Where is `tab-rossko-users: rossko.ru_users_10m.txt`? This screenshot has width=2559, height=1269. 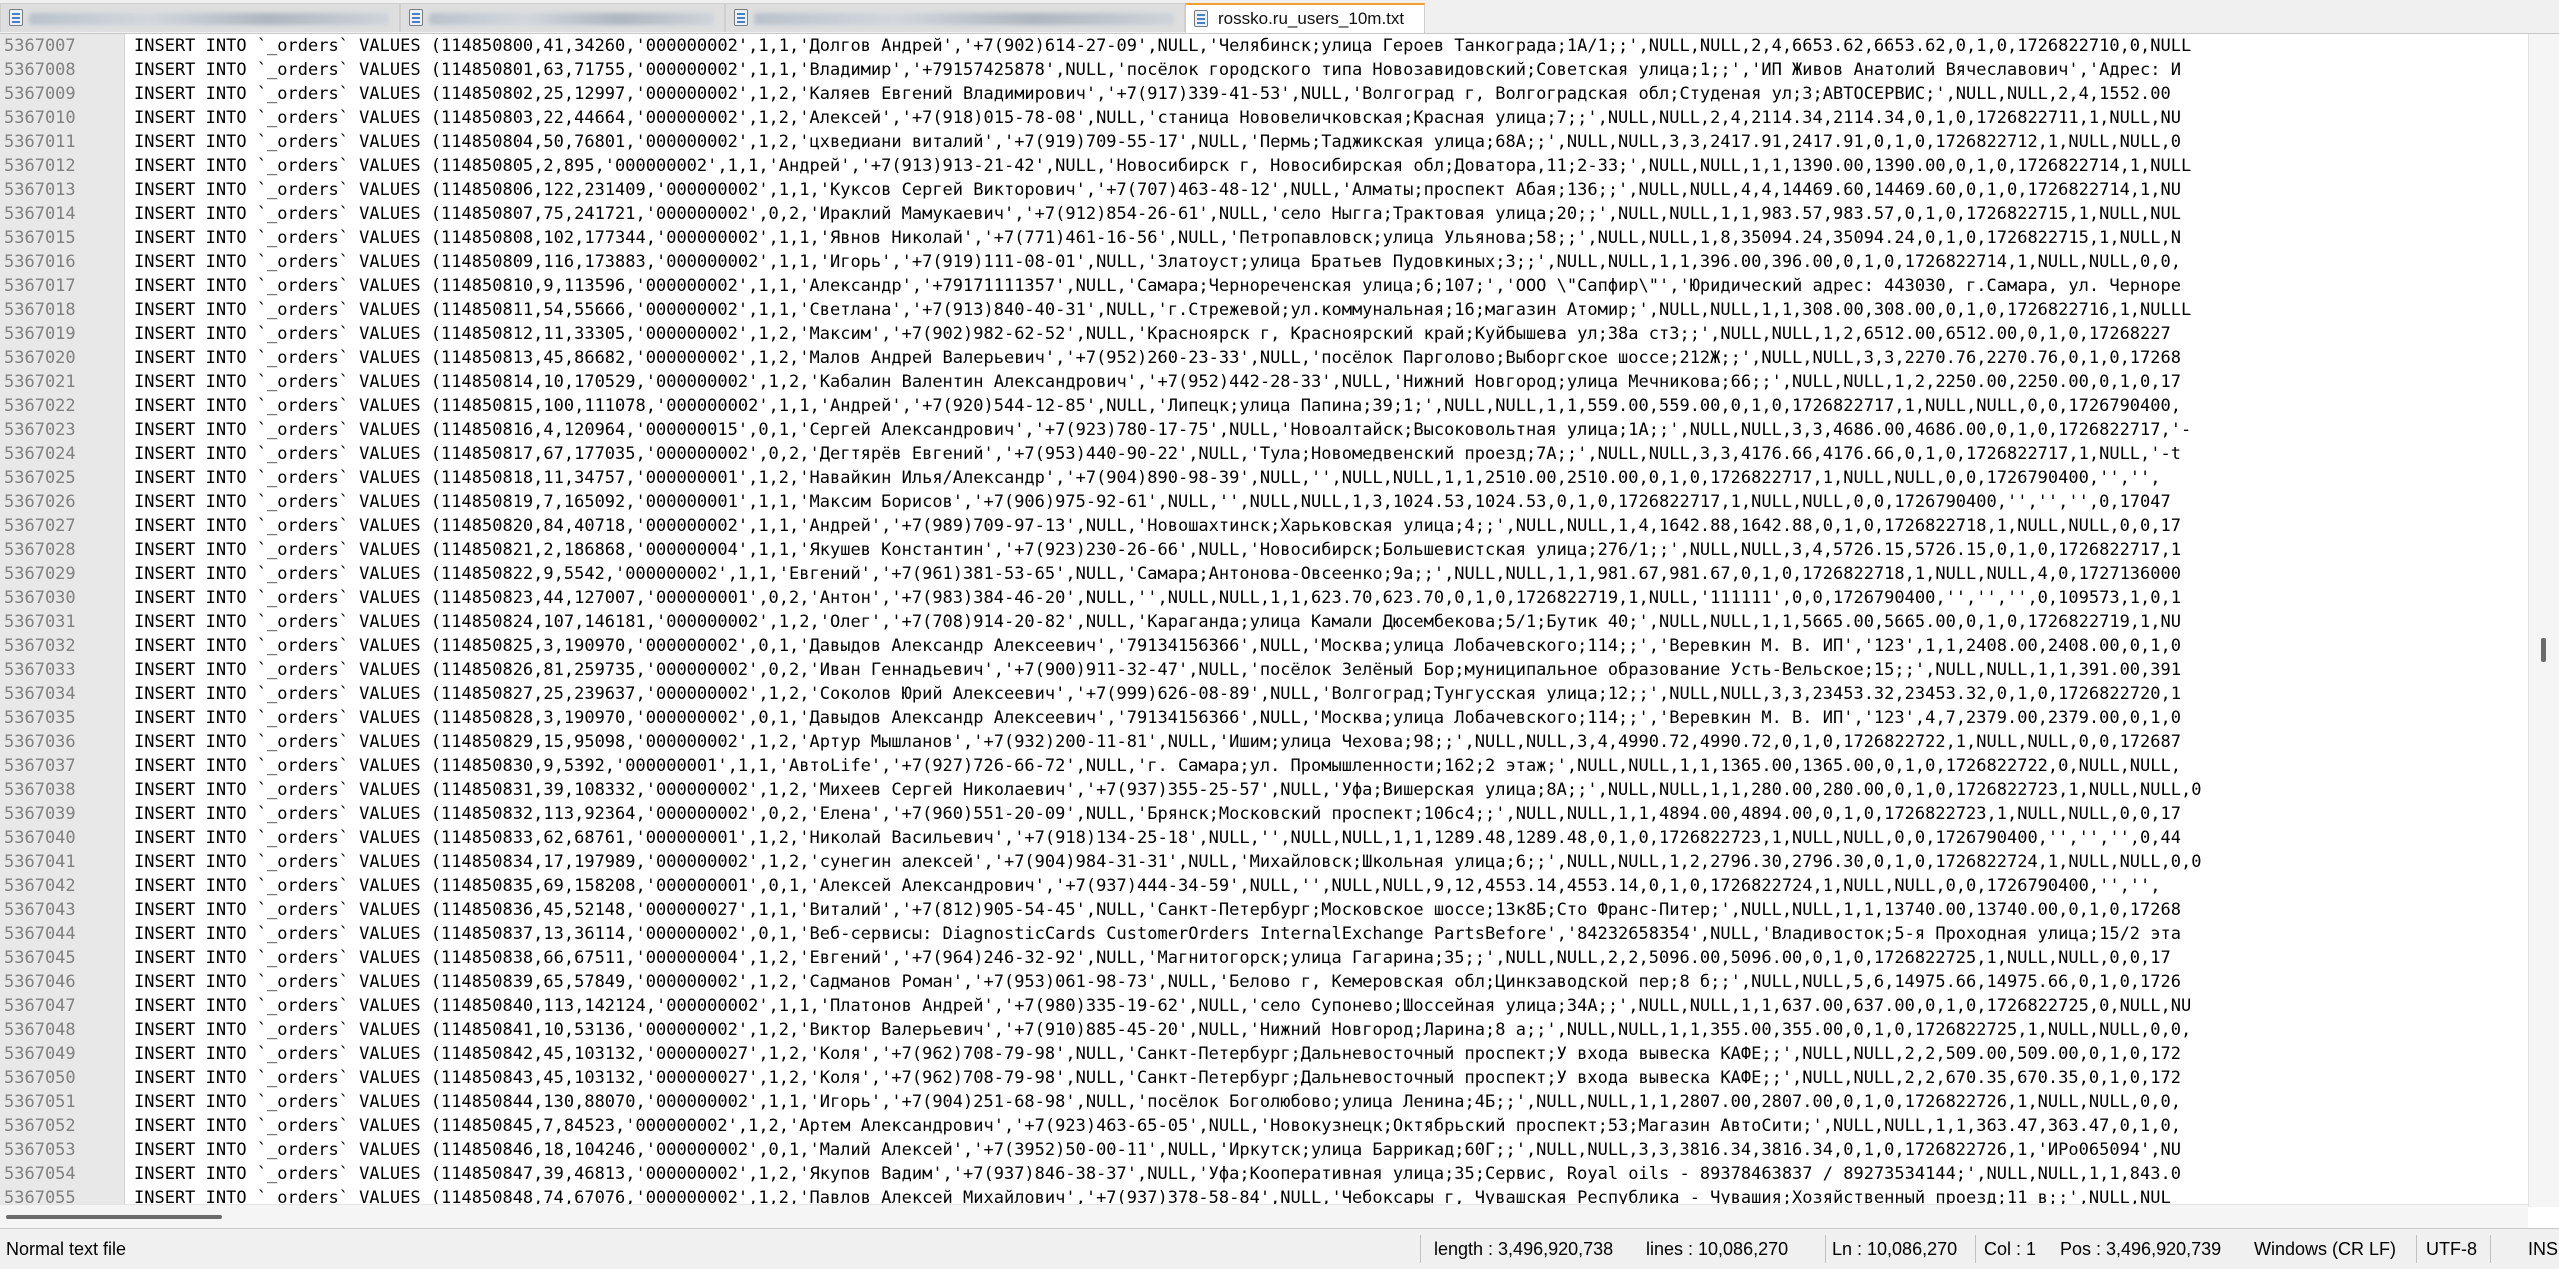
tab-rossko-users: rossko.ru_users_10m.txt is located at coordinates (1305, 18).